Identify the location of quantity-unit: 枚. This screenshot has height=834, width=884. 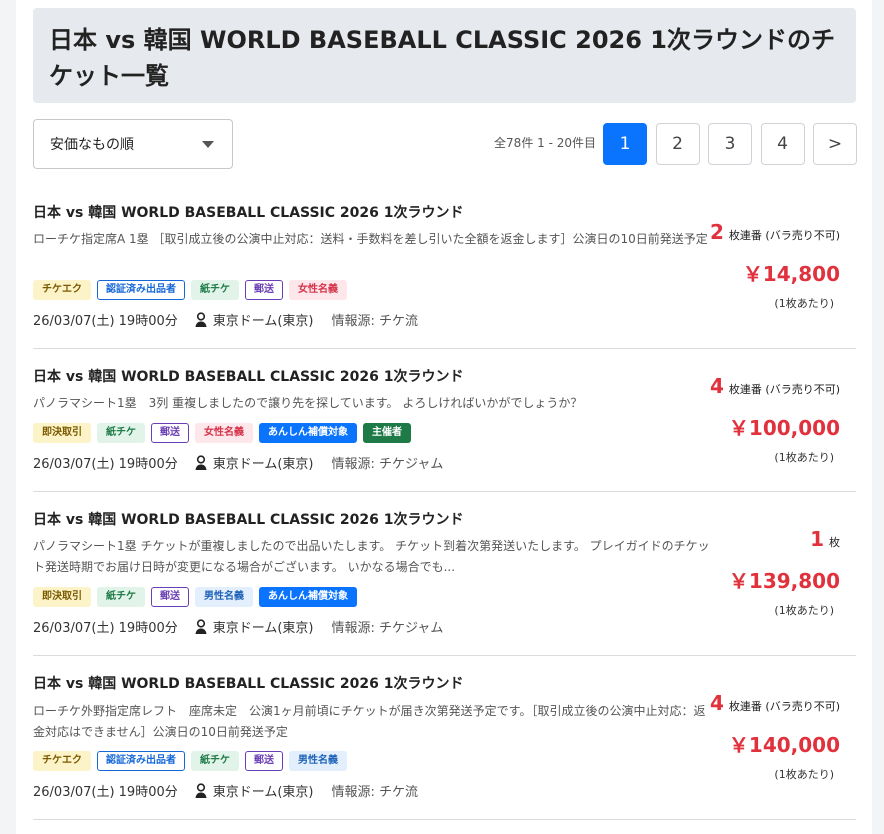
(834, 542).